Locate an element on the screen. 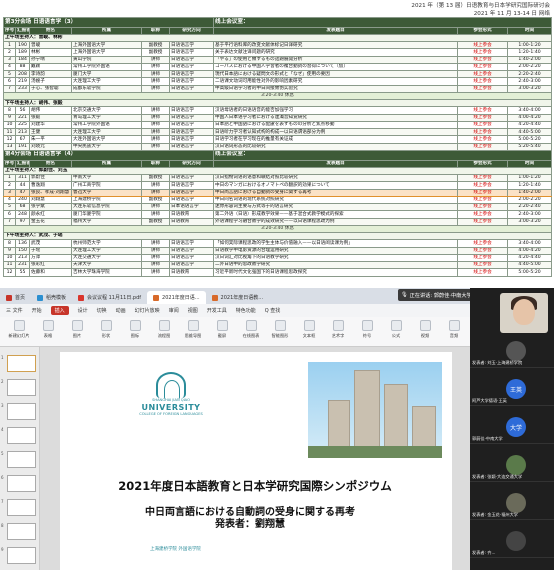  table-cell: 杭州师范大学 is located at coordinates (106, 243).